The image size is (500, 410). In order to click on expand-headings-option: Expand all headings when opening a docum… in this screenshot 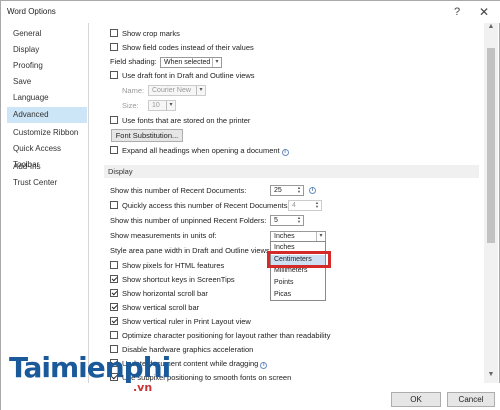, I will do `click(199, 151)`.